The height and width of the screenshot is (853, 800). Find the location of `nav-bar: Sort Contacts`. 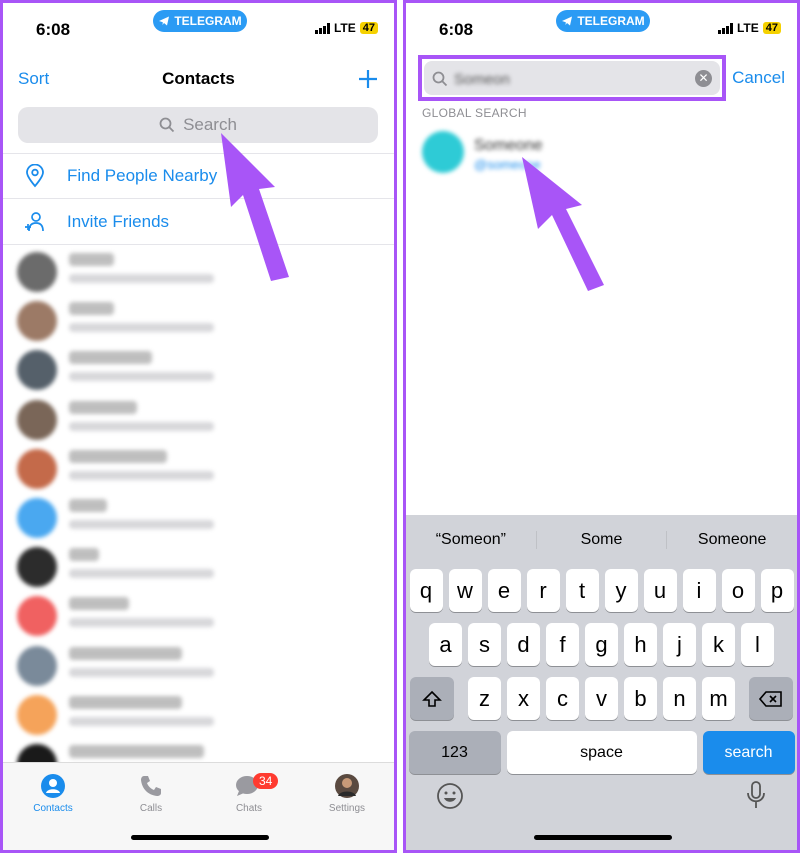

nav-bar: Sort Contacts is located at coordinates (198, 80).